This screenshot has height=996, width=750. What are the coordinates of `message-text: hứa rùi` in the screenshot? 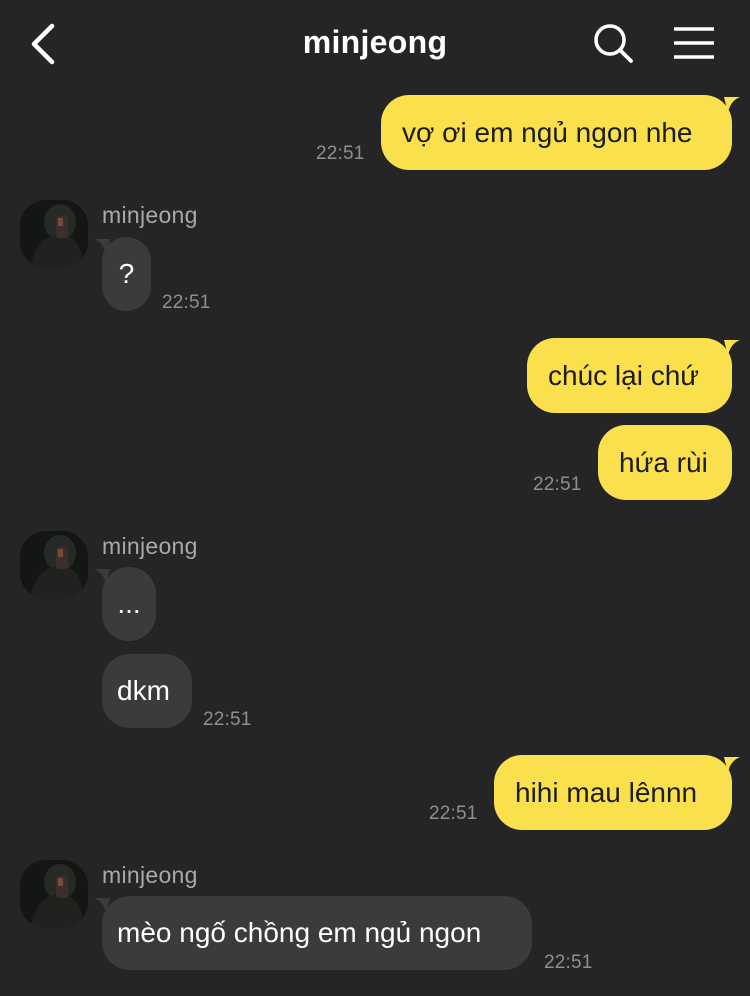 It's located at (663, 462).